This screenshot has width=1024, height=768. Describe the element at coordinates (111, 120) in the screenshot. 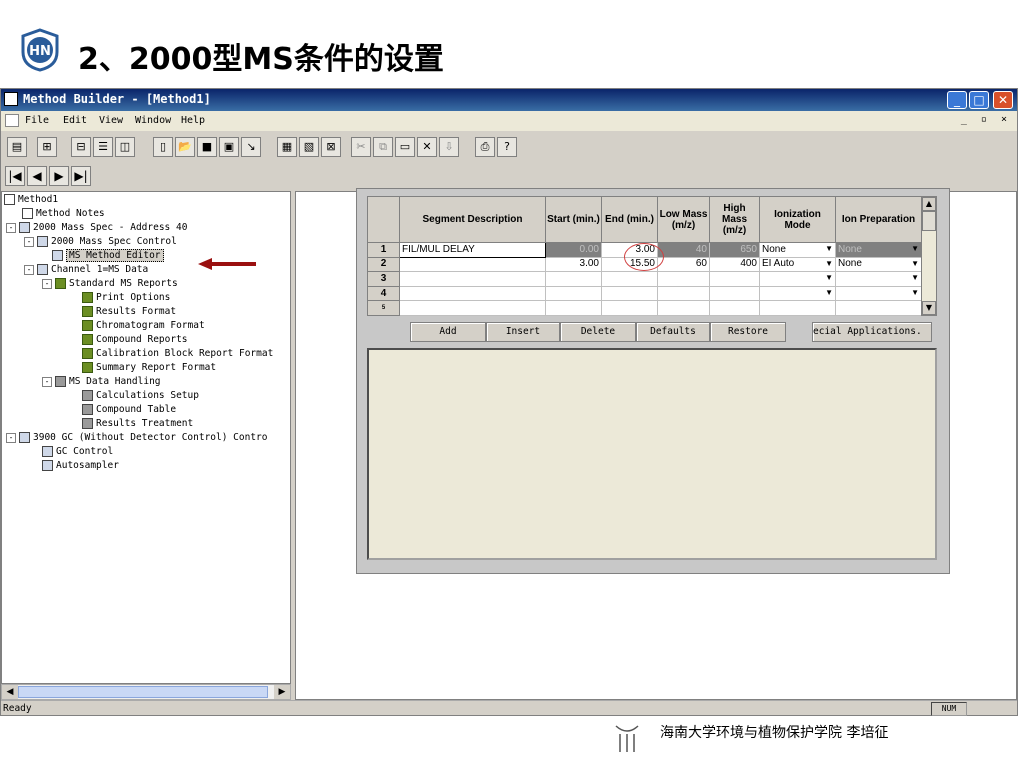

I see `menu-view: View` at that location.